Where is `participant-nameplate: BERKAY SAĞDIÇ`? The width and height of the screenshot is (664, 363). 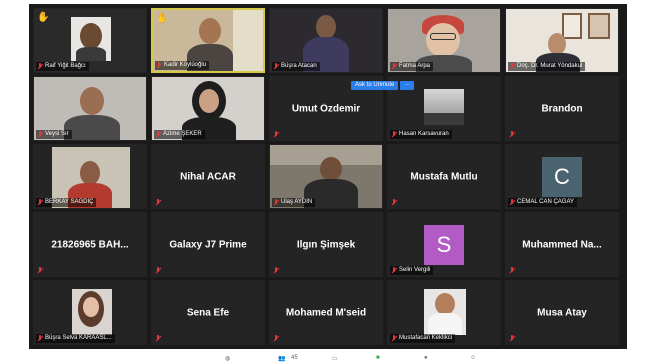 participant-nameplate: BERKAY SAĞDIÇ is located at coordinates (66, 202).